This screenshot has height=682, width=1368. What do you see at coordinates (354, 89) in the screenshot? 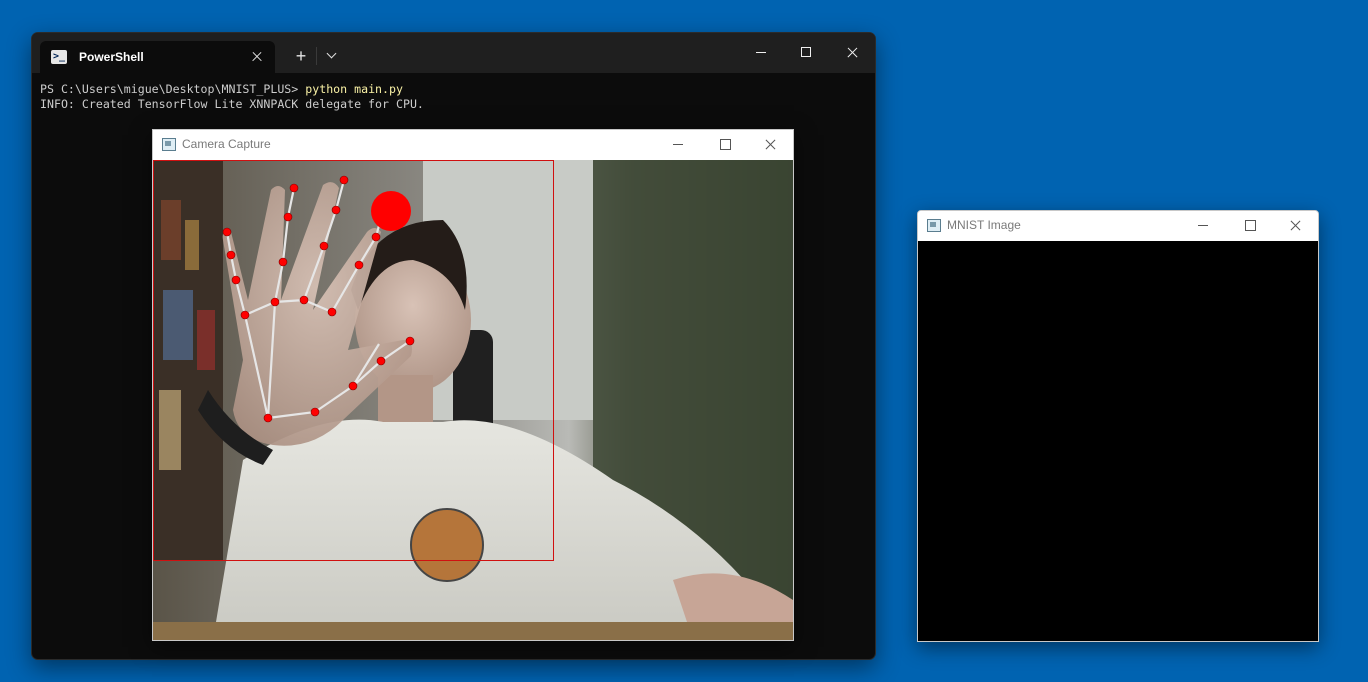
I see `command-text: python main.py` at bounding box center [354, 89].